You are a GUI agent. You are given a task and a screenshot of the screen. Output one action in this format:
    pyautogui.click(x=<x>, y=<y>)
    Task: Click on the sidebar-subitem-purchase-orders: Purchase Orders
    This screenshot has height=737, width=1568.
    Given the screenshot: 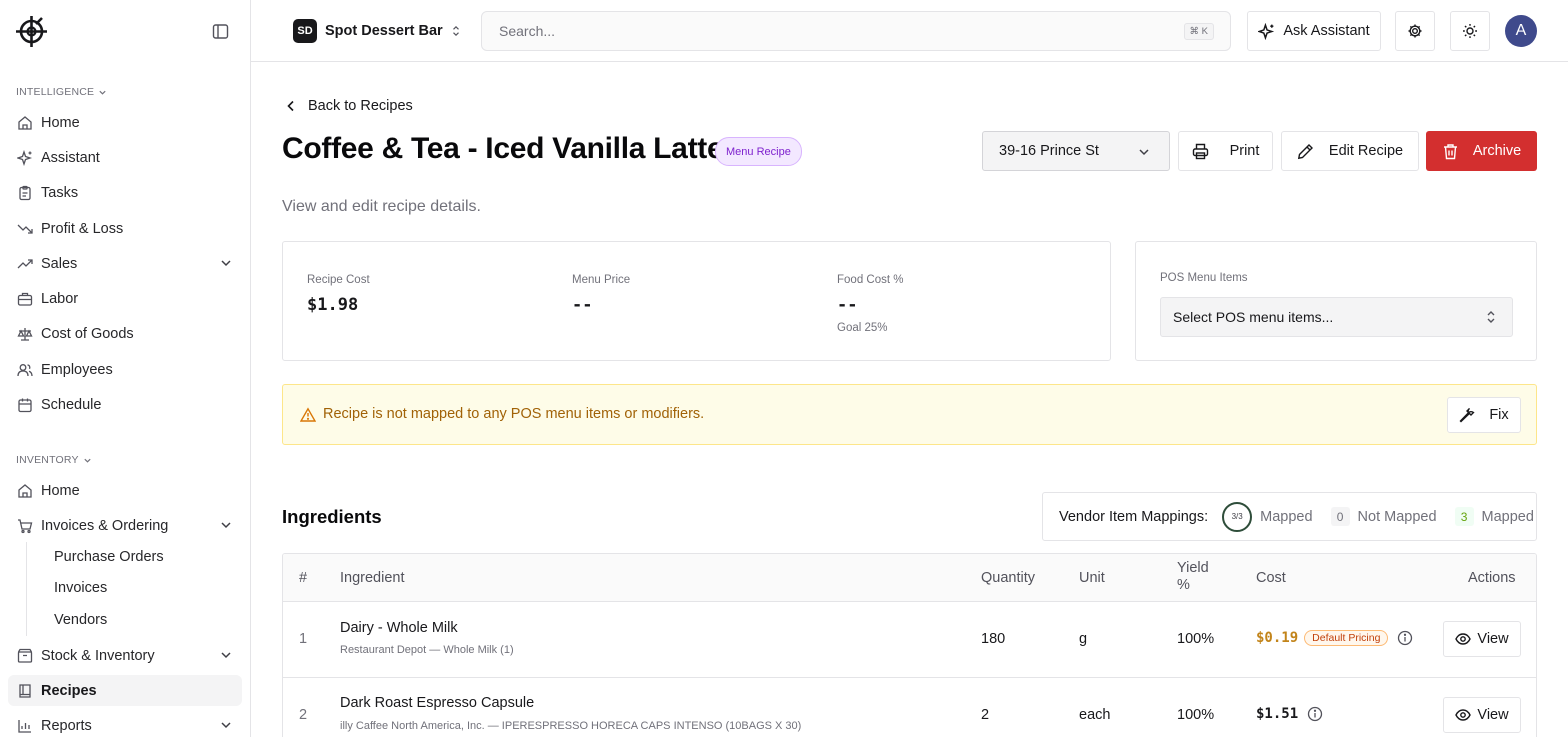 What is the action you would take?
    pyautogui.click(x=144, y=557)
    